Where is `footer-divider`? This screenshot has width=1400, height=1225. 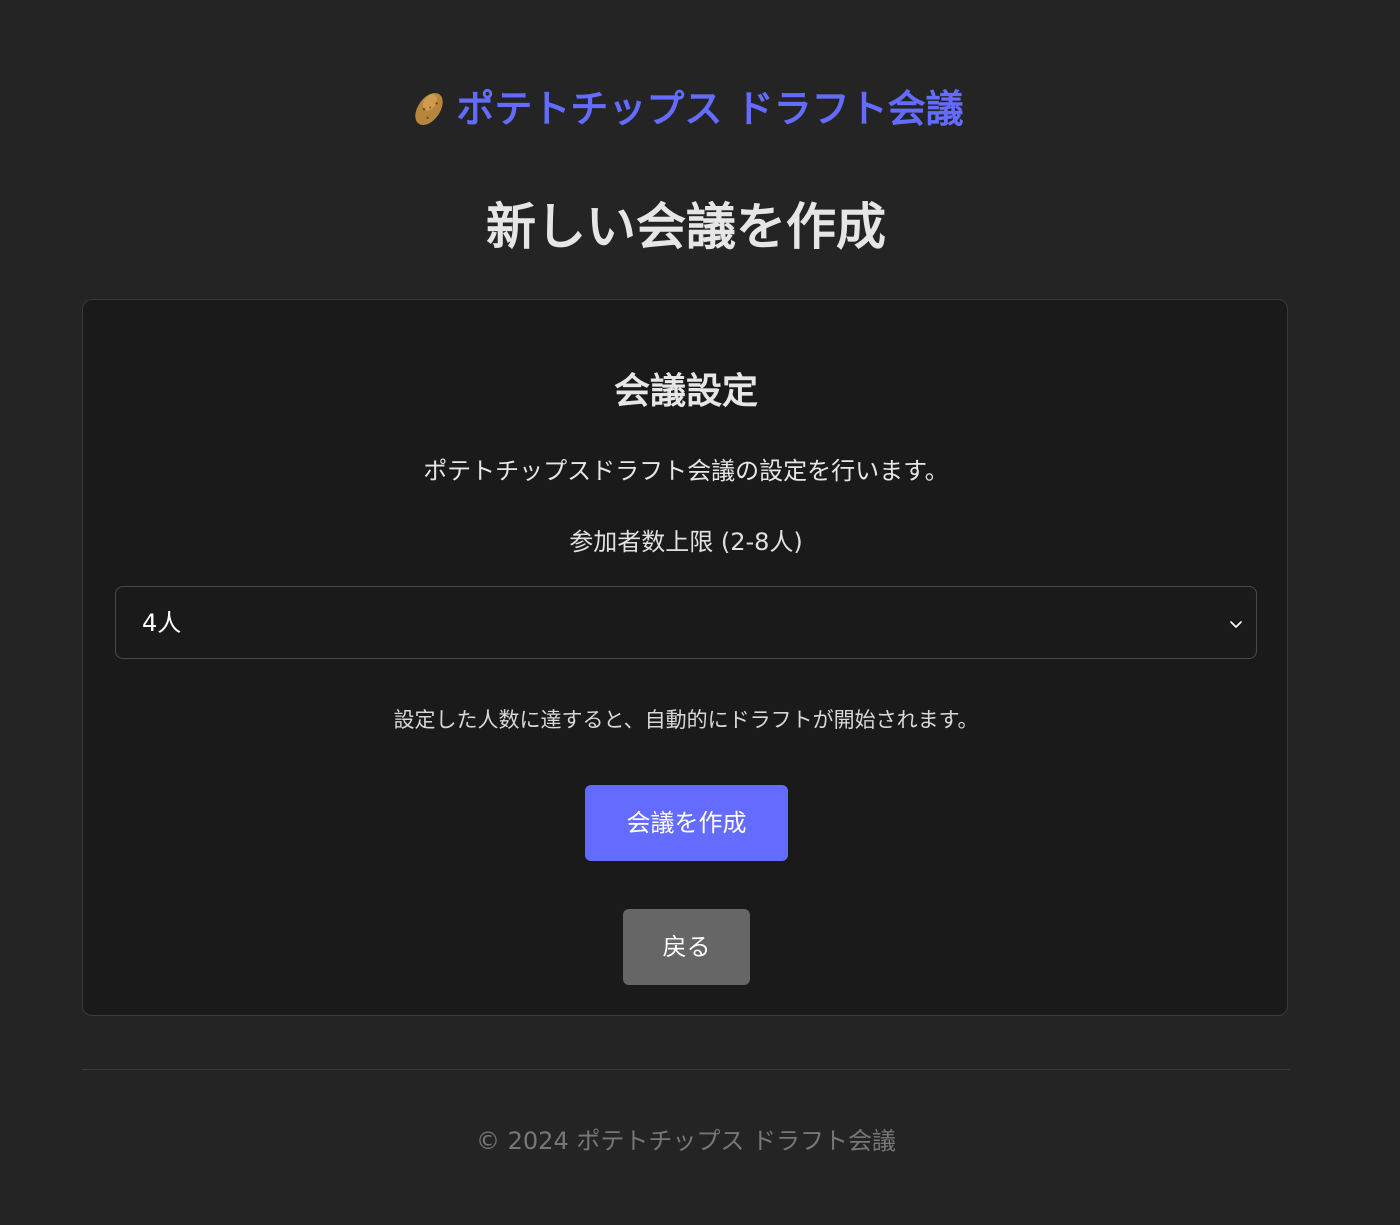
footer-divider is located at coordinates (686, 1069).